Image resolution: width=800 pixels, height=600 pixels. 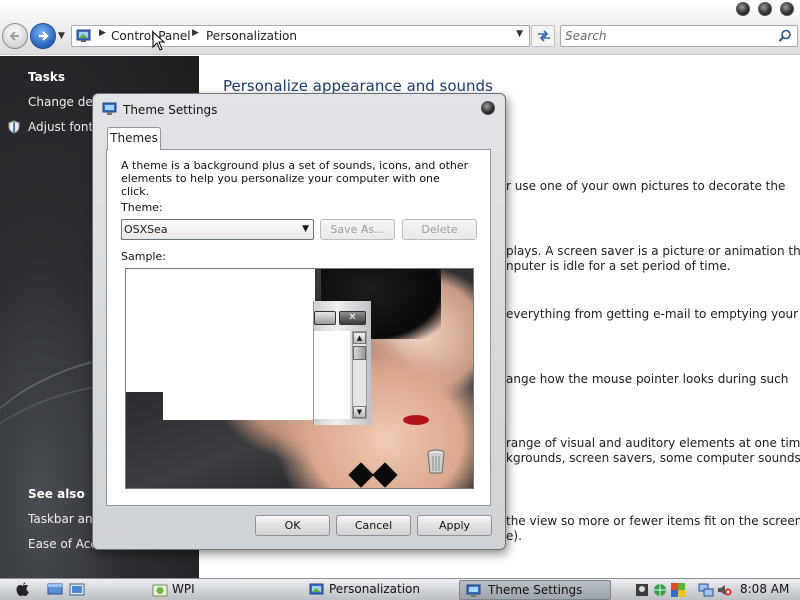 What do you see at coordinates (56, 494) in the screenshot?
I see `see-also-heading: See also` at bounding box center [56, 494].